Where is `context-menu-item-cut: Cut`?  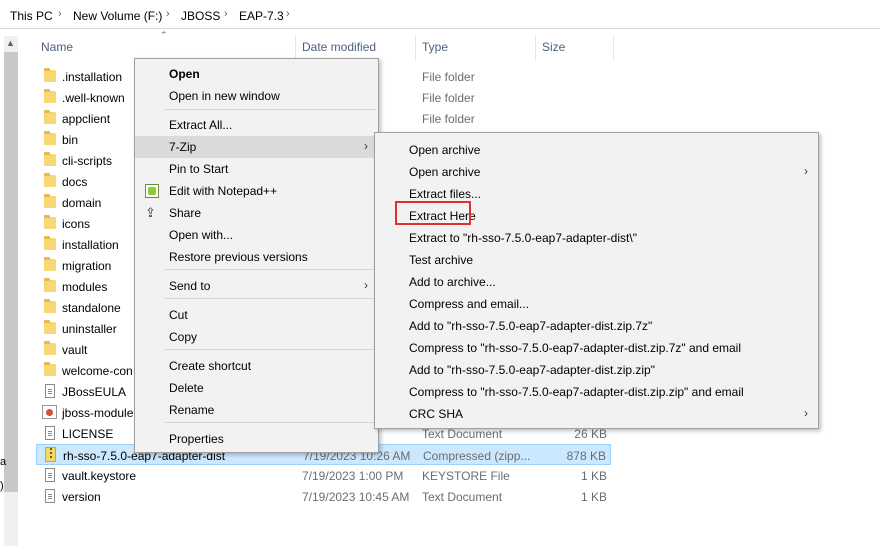 context-menu-item-cut: Cut is located at coordinates (256, 315).